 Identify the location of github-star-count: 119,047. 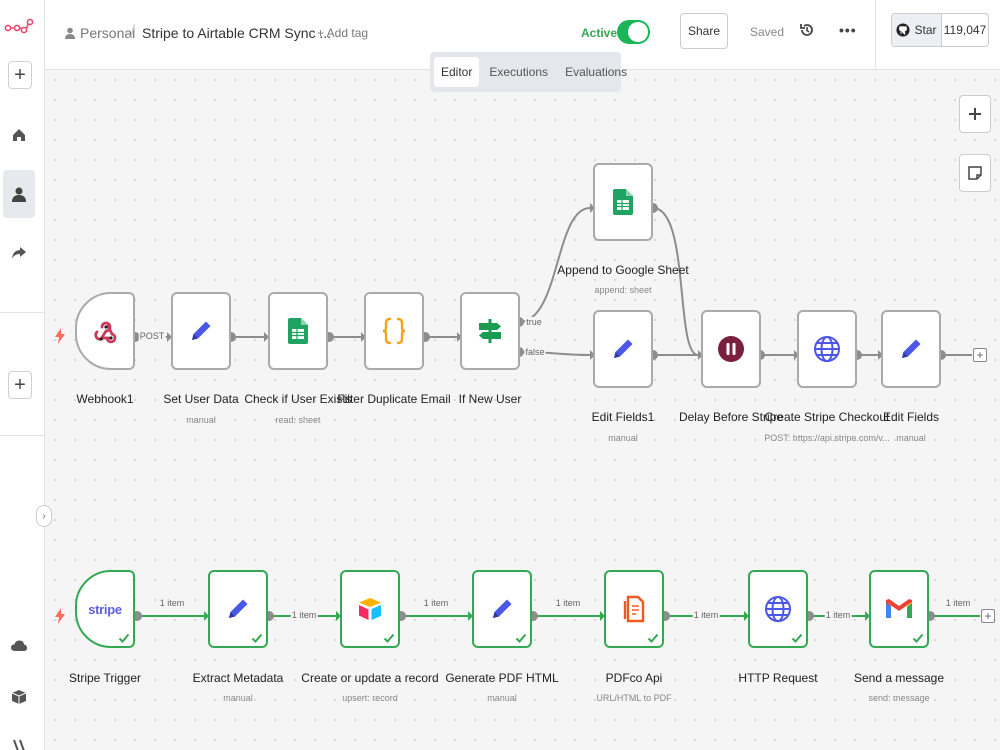
(965, 30).